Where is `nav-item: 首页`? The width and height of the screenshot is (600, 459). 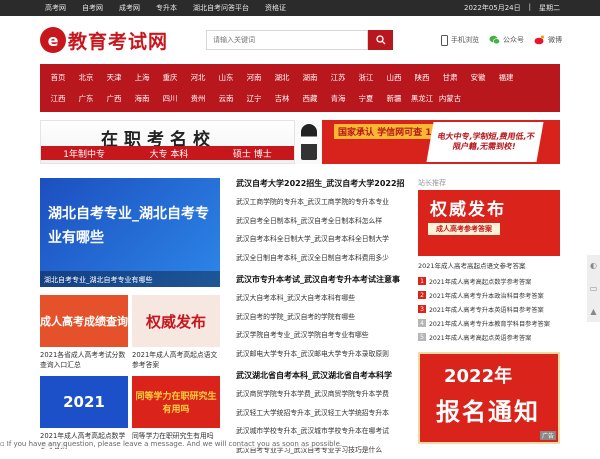 nav-item: 首页 is located at coordinates (58, 77).